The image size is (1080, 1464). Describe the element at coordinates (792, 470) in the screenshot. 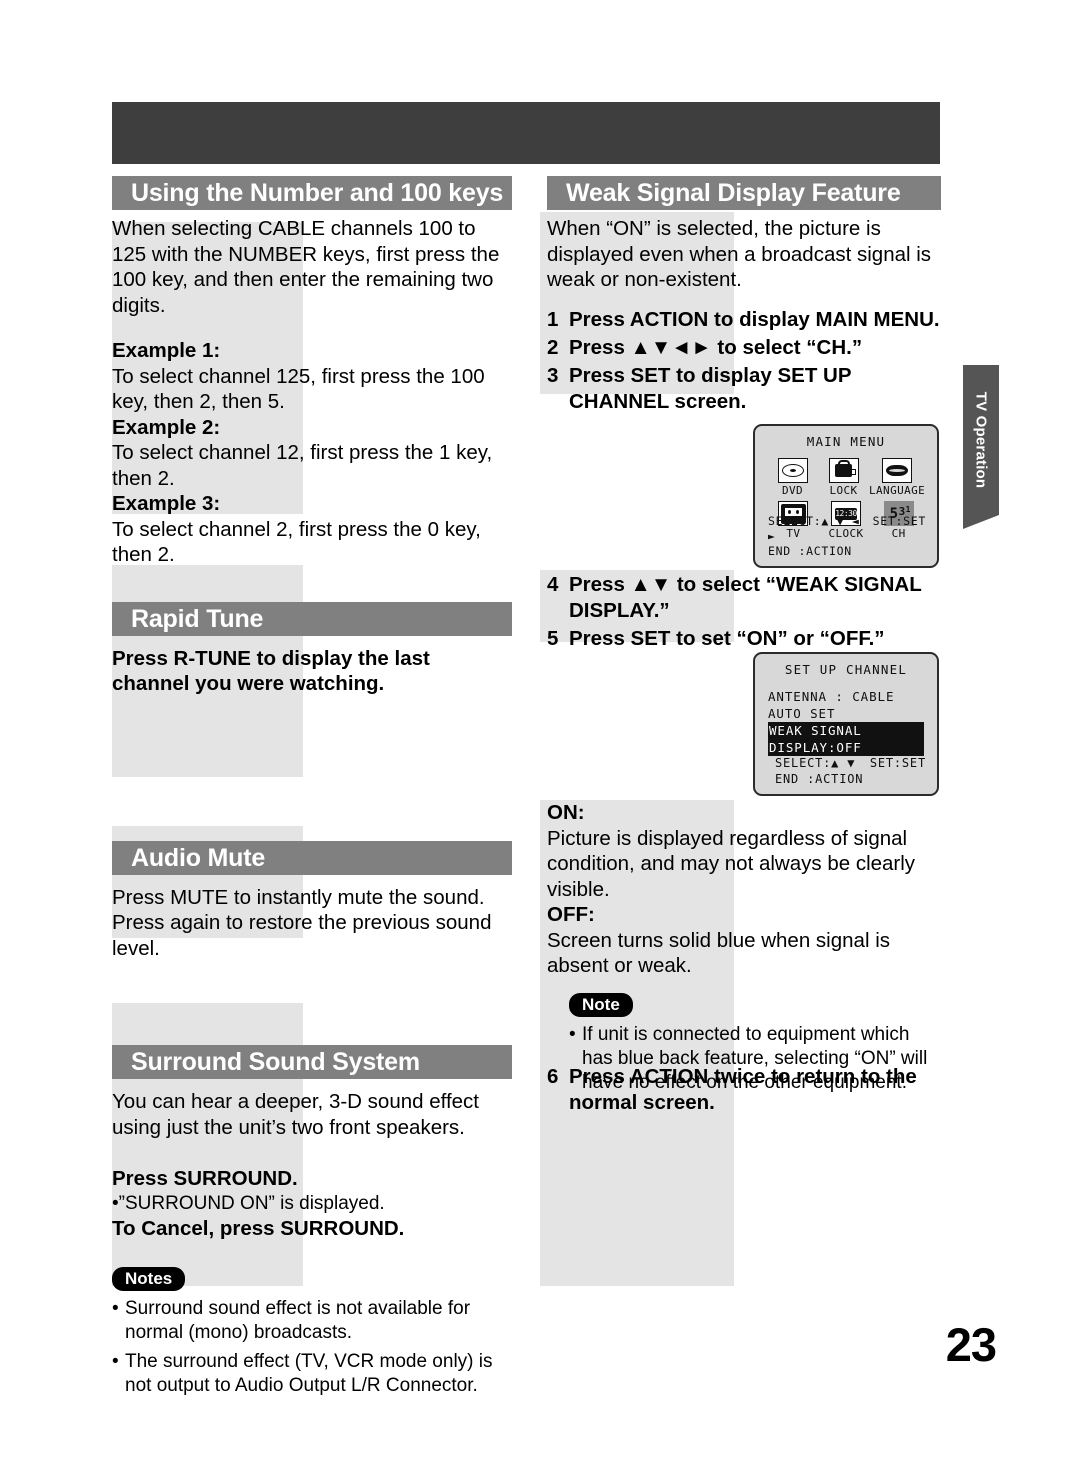

I see `disc-icon` at that location.